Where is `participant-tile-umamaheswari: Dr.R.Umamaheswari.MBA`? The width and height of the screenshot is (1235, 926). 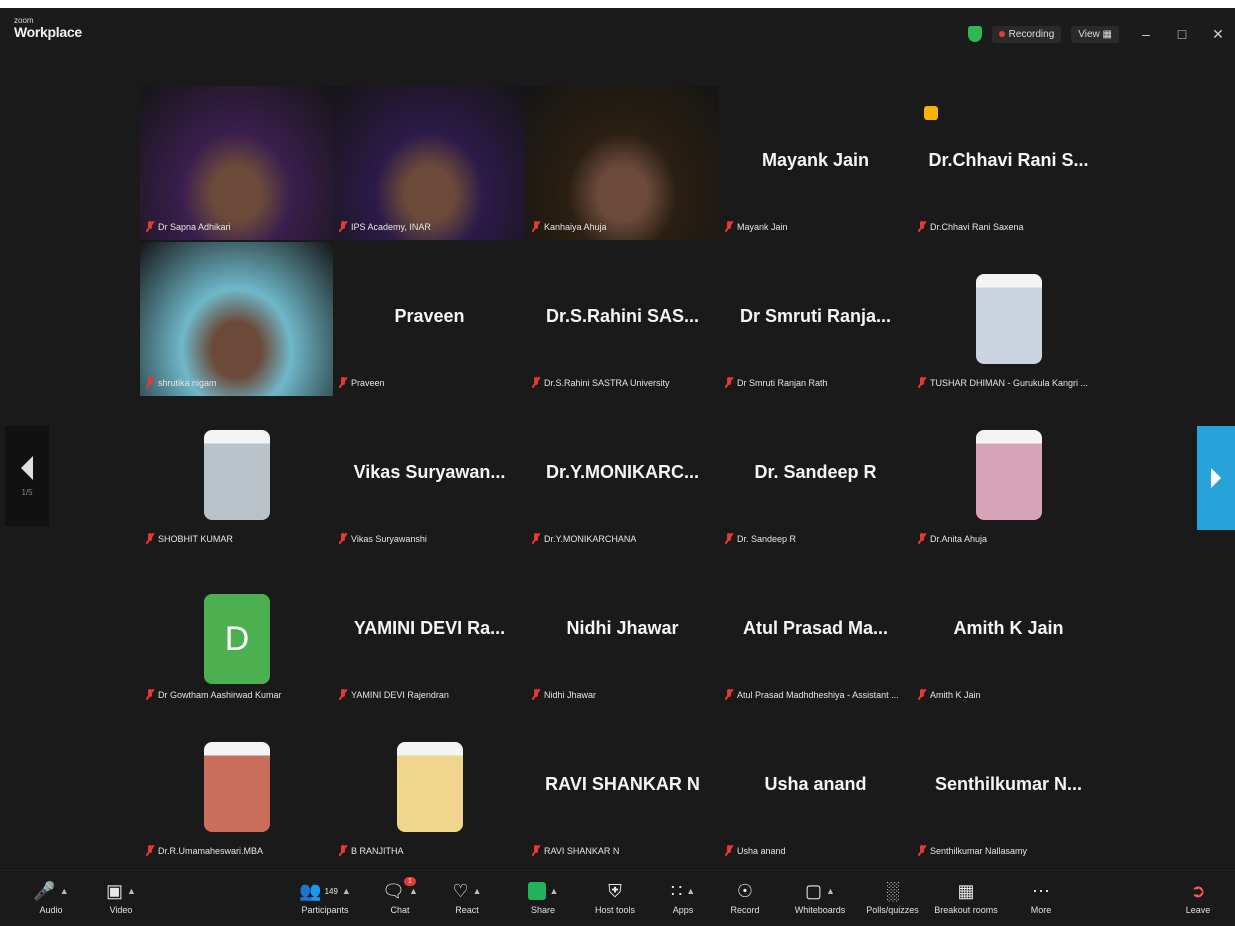
participant-tile-umamaheswari: Dr.R.Umamaheswari.MBA is located at coordinates (236, 787).